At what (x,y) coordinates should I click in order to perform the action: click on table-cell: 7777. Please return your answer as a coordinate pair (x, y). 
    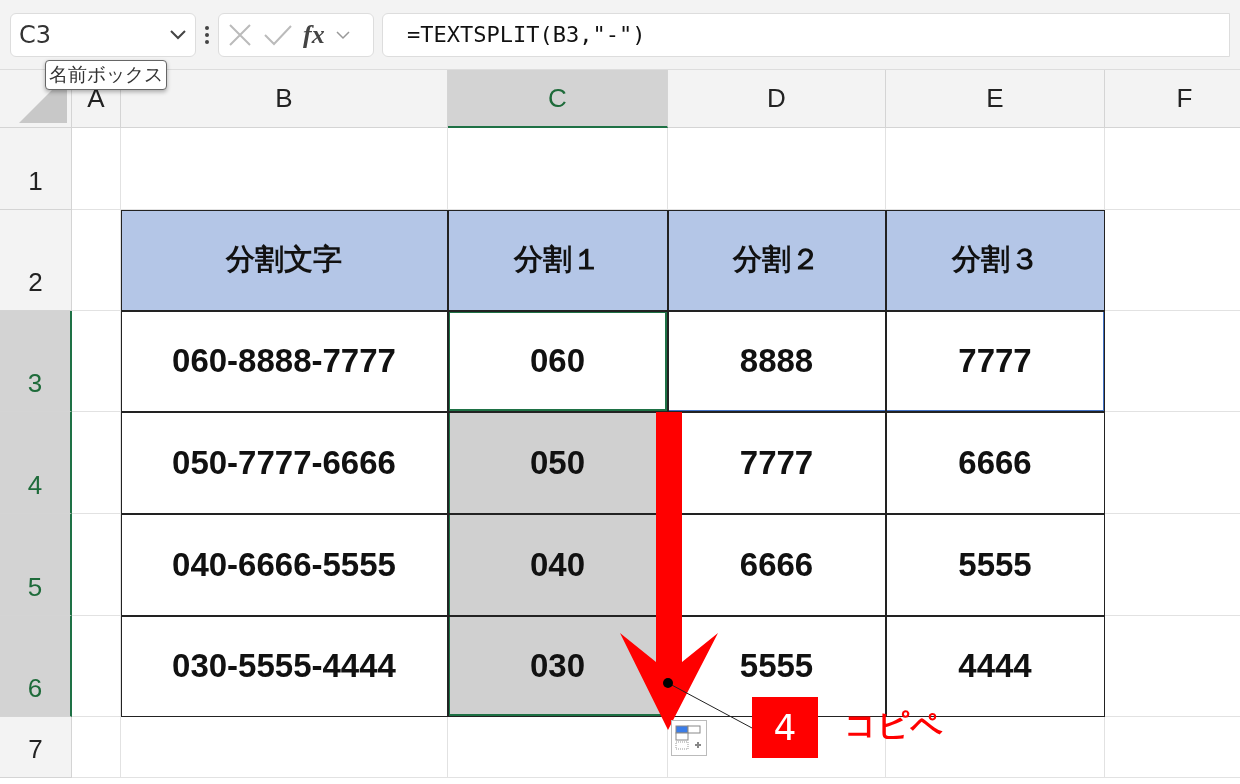
    Looking at the image, I should click on (995, 361).